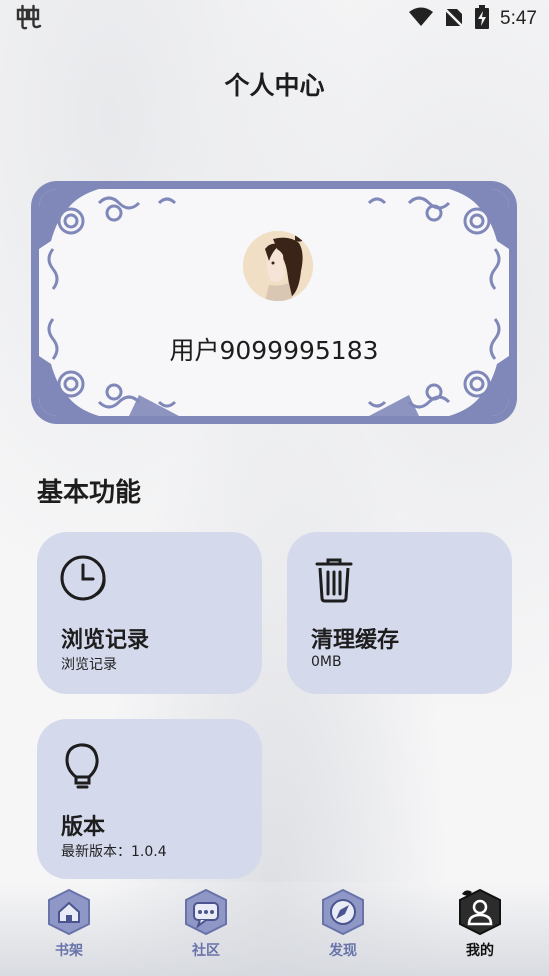 The image size is (549, 976). What do you see at coordinates (69, 912) in the screenshot?
I see `home-icon` at bounding box center [69, 912].